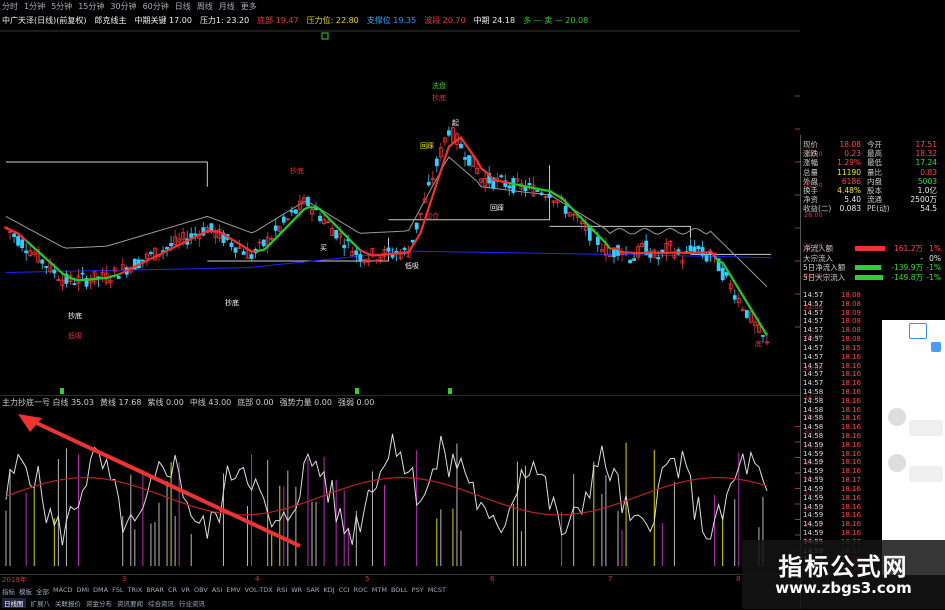 This screenshot has height=610, width=945. I want to click on indicator-tab: DMA, so click(100, 591).